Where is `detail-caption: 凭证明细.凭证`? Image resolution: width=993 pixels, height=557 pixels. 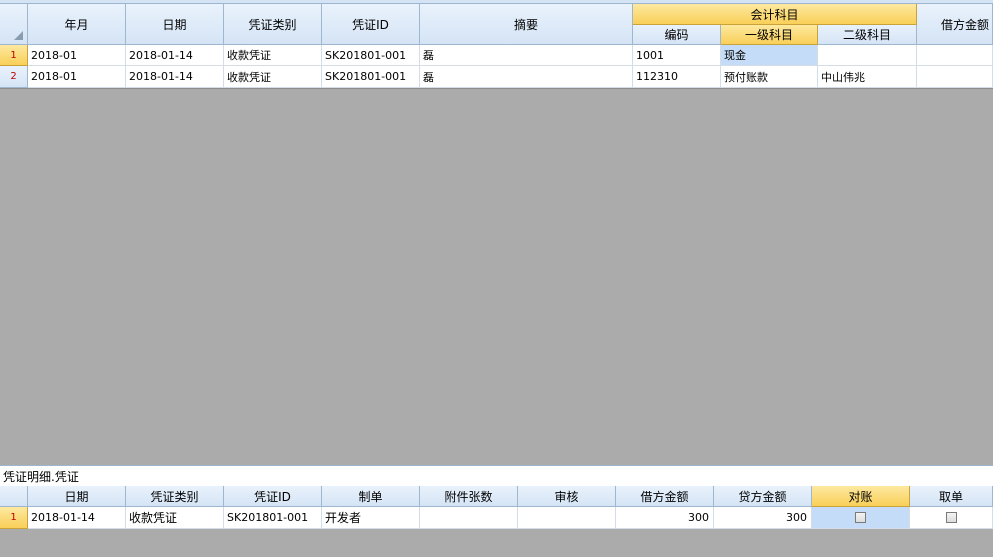 detail-caption: 凭证明细.凭证 is located at coordinates (496, 475).